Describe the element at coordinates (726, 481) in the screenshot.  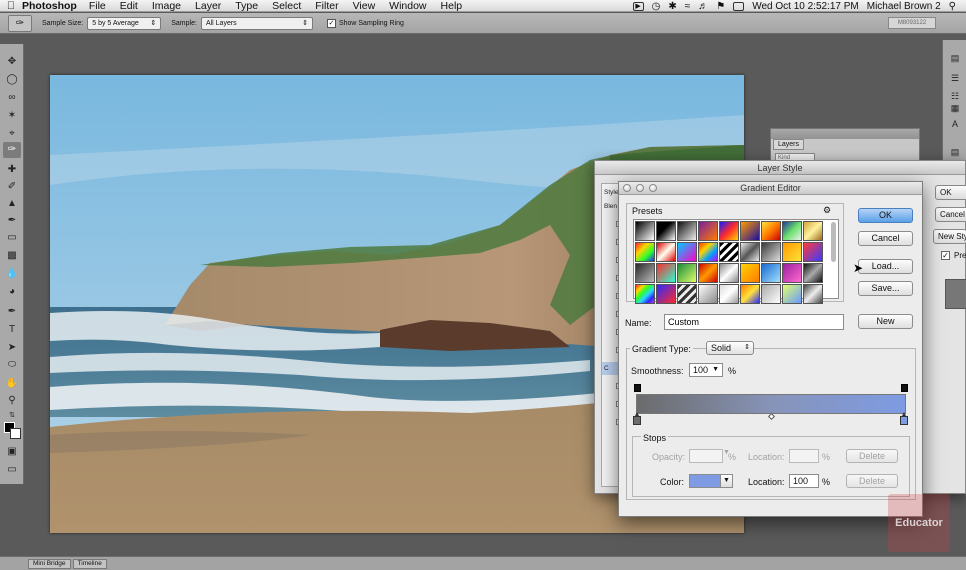
I see `chevron-down-icon: ▼` at that location.